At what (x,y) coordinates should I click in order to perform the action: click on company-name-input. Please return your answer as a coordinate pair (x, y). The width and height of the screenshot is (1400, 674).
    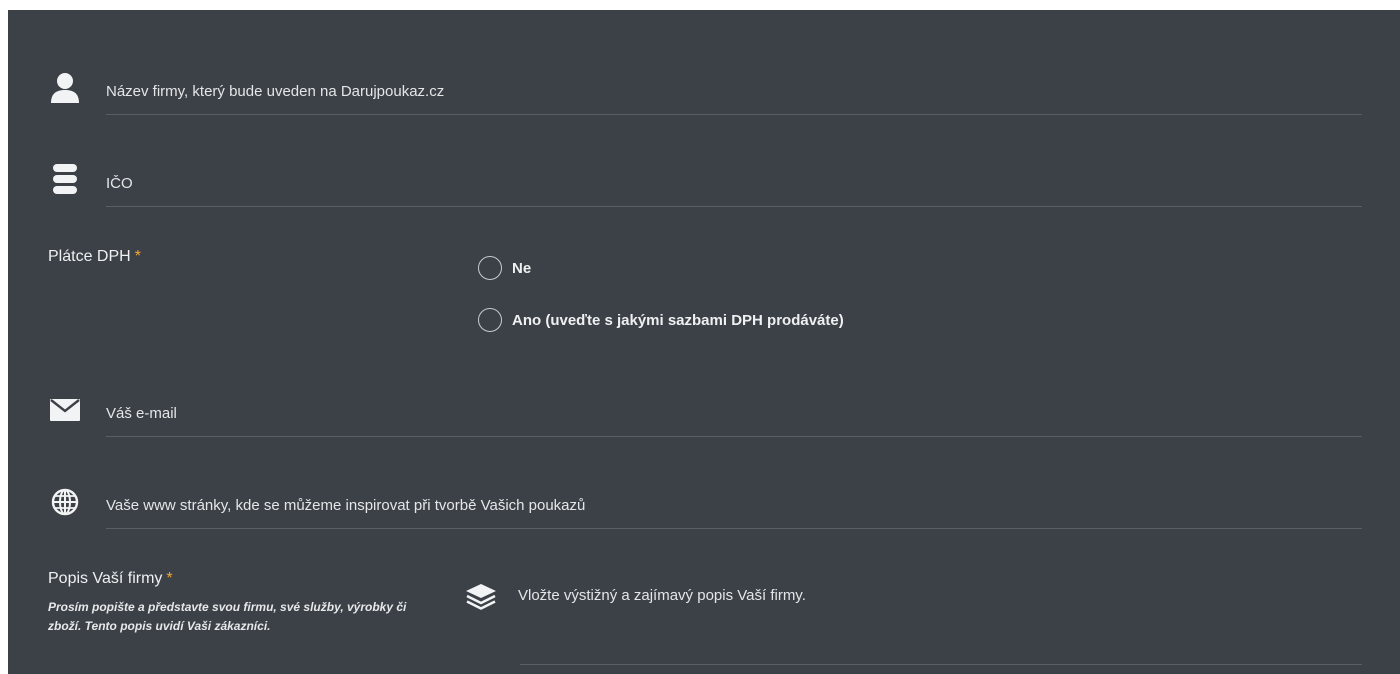
    Looking at the image, I should click on (734, 91).